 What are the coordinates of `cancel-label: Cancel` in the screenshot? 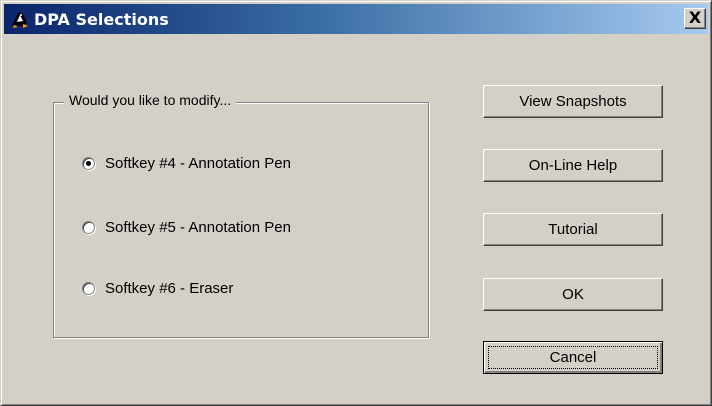 It's located at (573, 357).